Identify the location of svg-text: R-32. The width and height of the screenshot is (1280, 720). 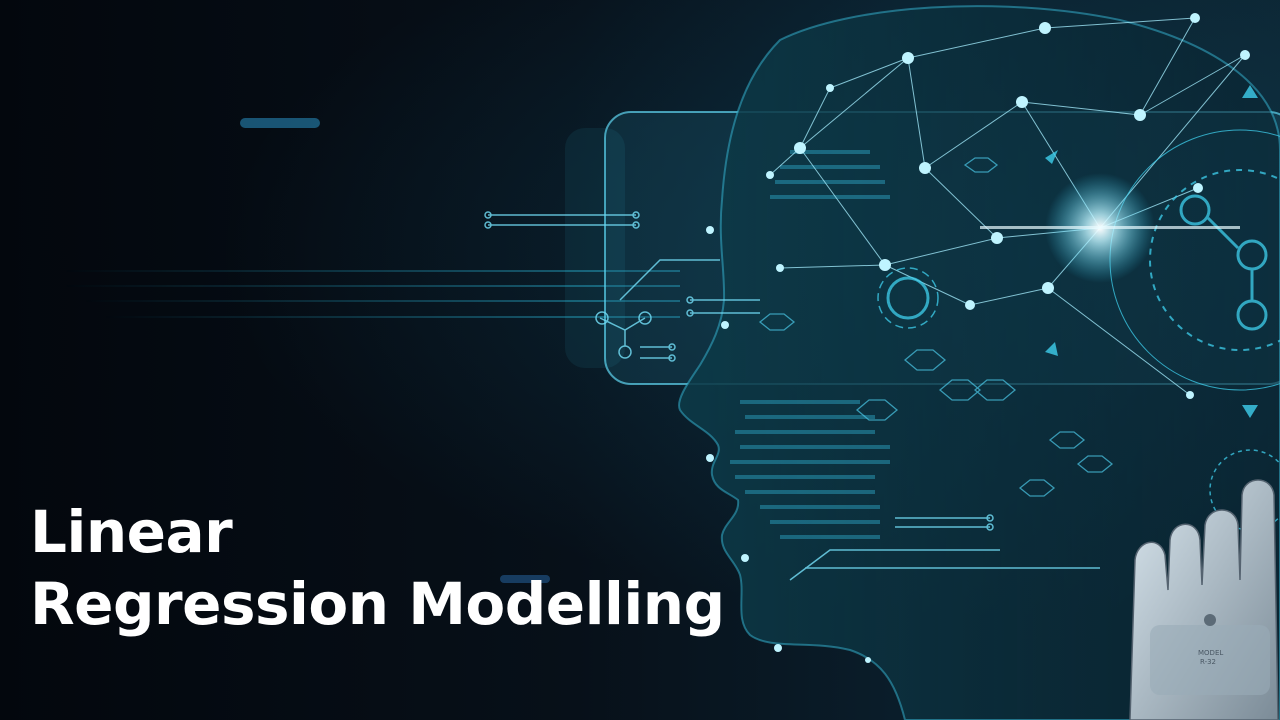
(1208, 662).